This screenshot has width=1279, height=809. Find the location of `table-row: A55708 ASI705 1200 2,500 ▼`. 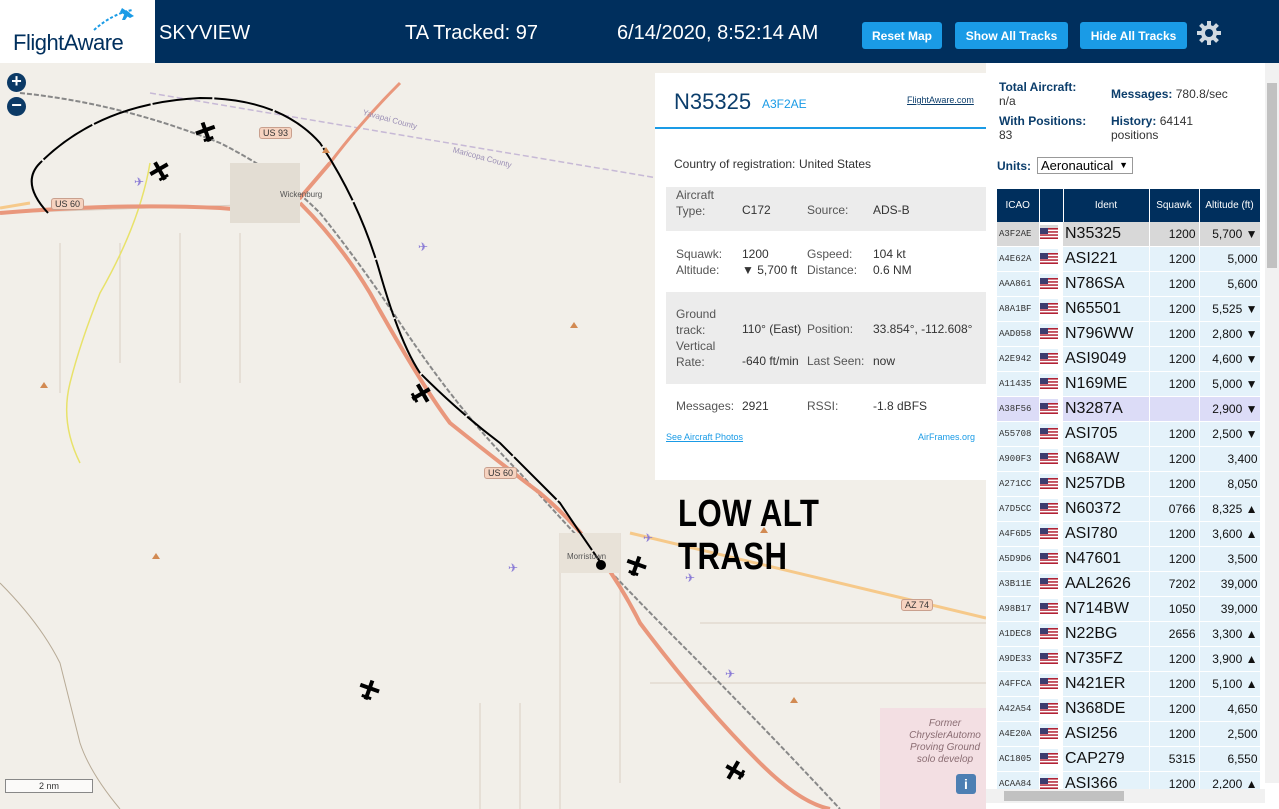

table-row: A55708 ASI705 1200 2,500 ▼ is located at coordinates (1128, 434).